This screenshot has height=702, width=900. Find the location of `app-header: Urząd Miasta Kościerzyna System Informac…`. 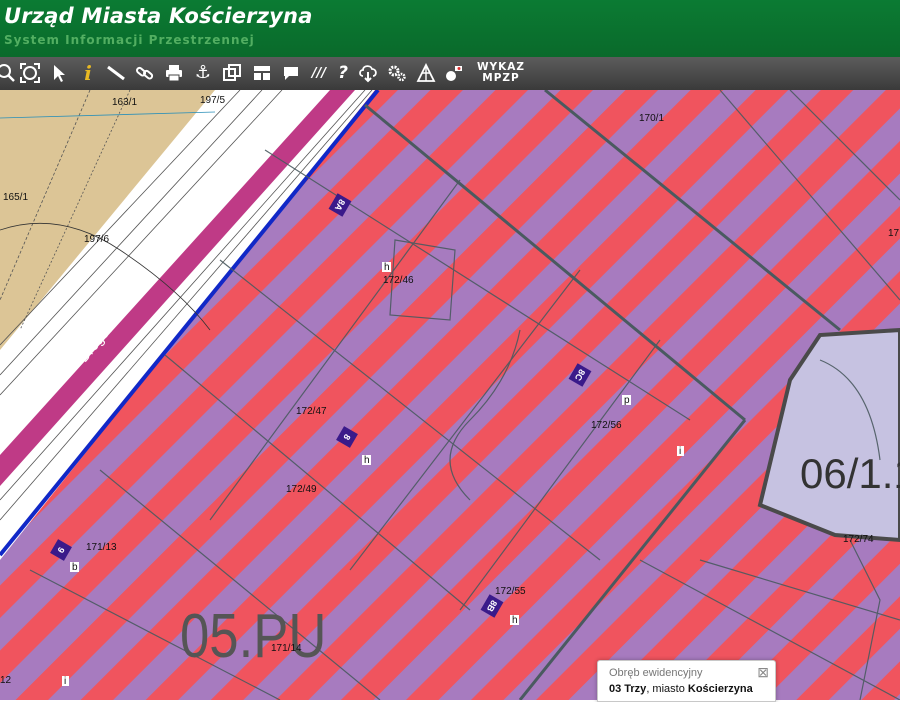

app-header: Urząd Miasta Kościerzyna System Informac… is located at coordinates (450, 28).